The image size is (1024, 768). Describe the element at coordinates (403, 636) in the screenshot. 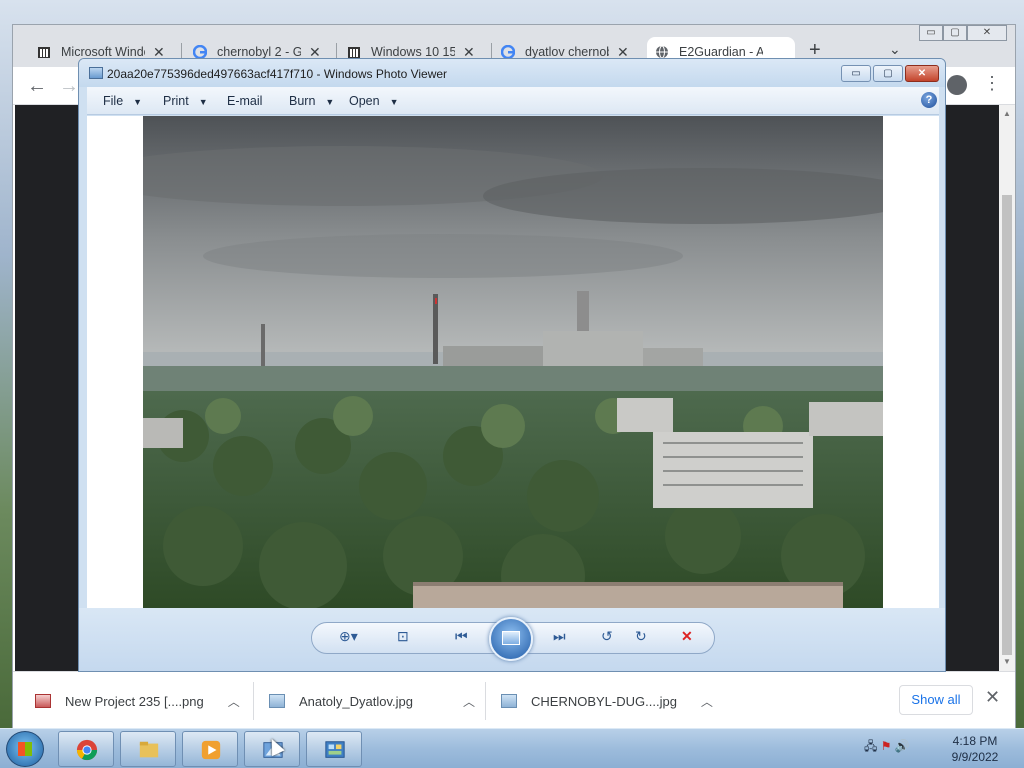

I see `actual-size-icon: ⊡` at that location.